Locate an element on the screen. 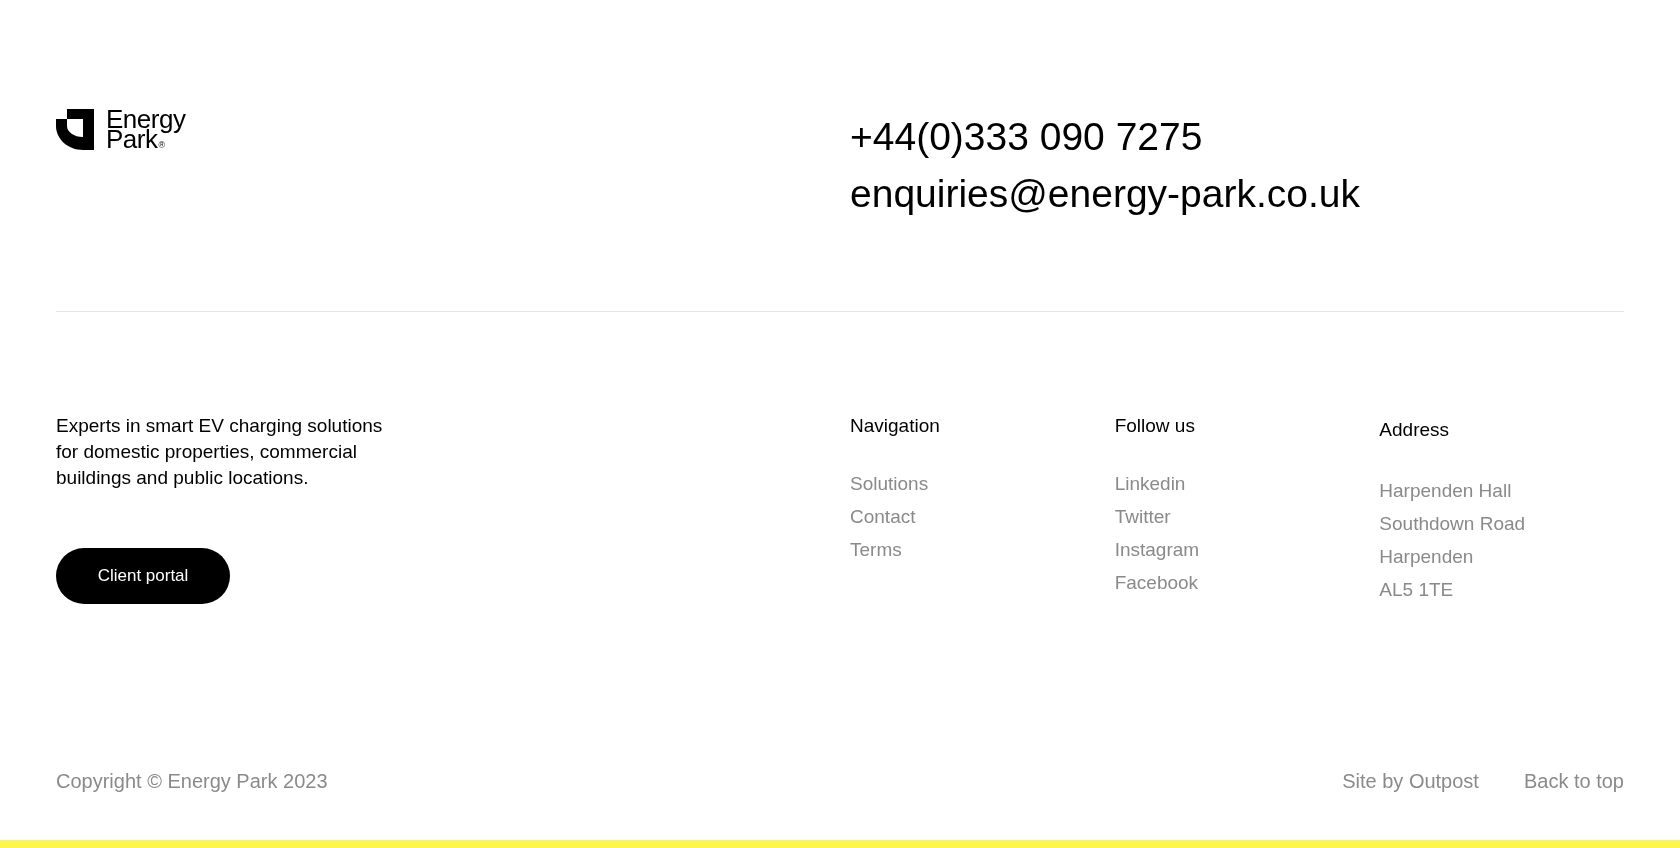  address-line: Harpenden is located at coordinates (1426, 557).